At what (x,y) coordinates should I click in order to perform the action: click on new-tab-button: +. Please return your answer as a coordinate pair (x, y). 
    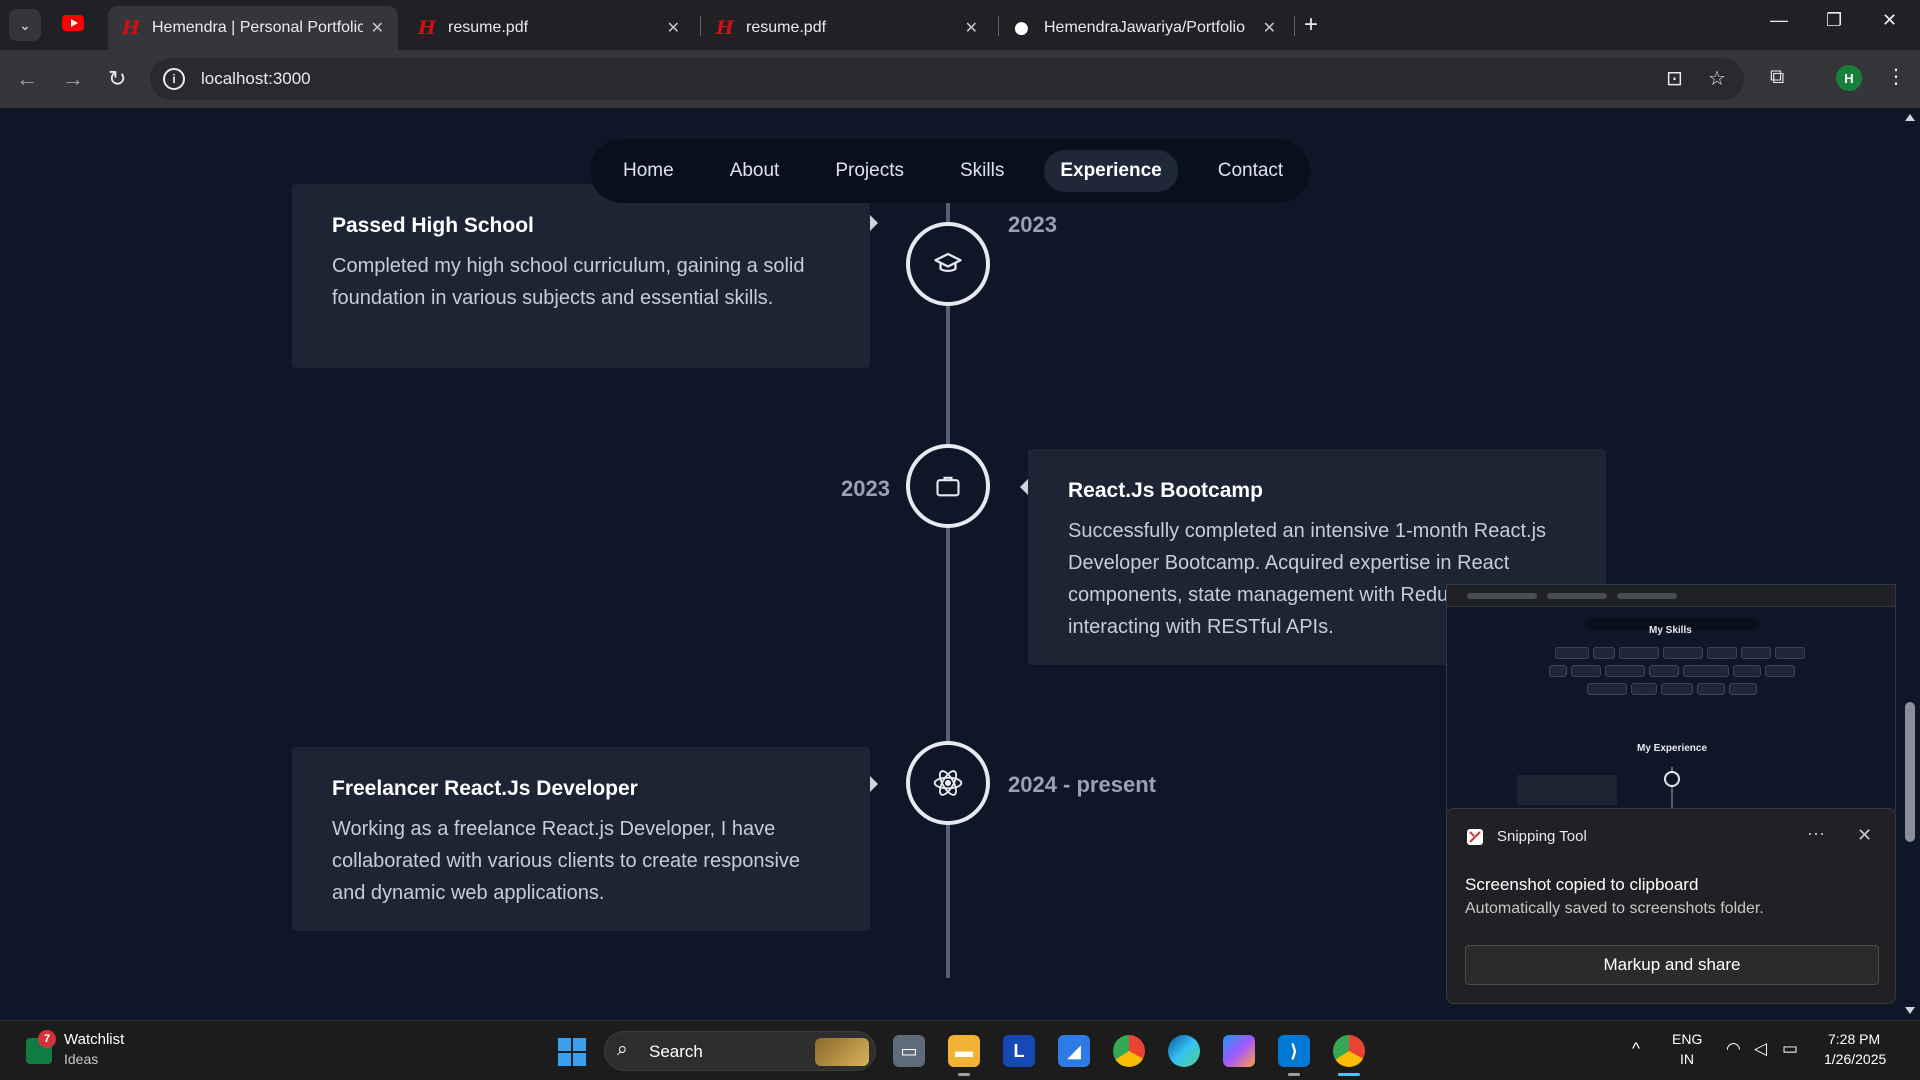
    Looking at the image, I should click on (1311, 25).